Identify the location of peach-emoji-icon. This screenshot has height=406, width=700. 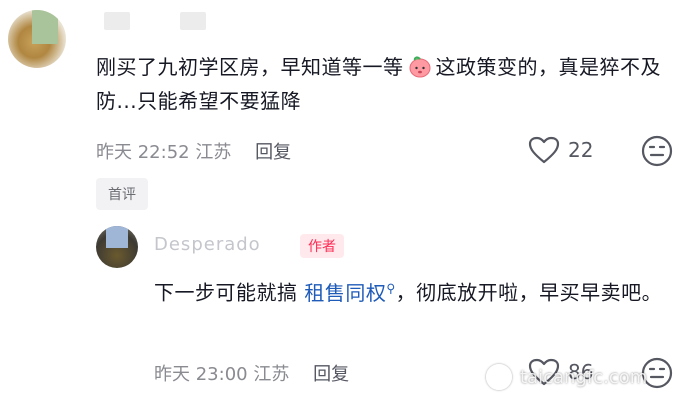
(420, 66).